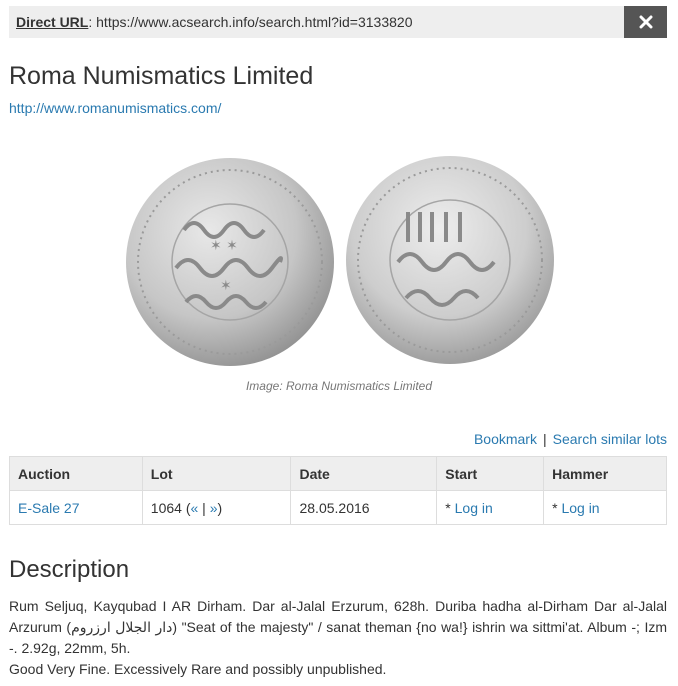 The image size is (678, 686). I want to click on close-icon, so click(645, 22).